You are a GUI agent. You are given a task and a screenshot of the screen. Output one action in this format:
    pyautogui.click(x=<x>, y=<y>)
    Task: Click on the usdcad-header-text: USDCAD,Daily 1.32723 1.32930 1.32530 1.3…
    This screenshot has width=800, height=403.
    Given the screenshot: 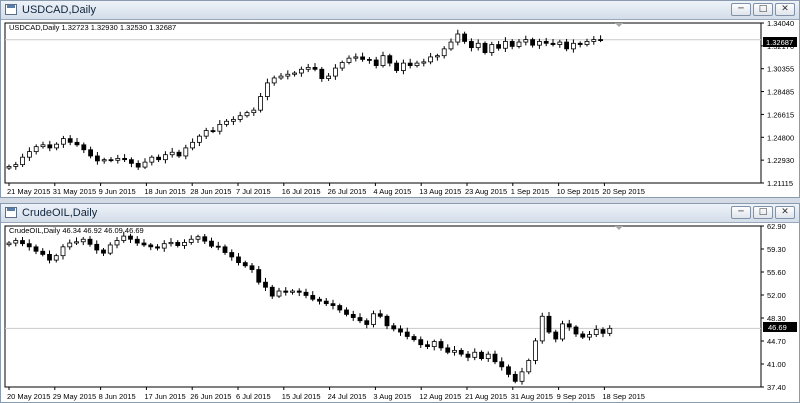 What is the action you would take?
    pyautogui.click(x=92, y=27)
    